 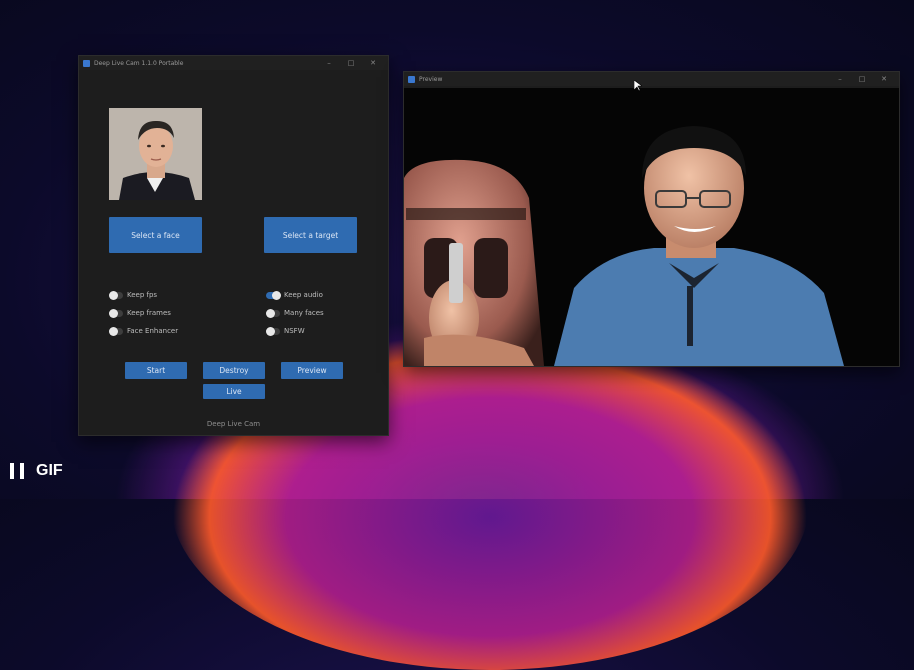 I want to click on face-enhancer-label: Face Enhancer, so click(x=153, y=331).